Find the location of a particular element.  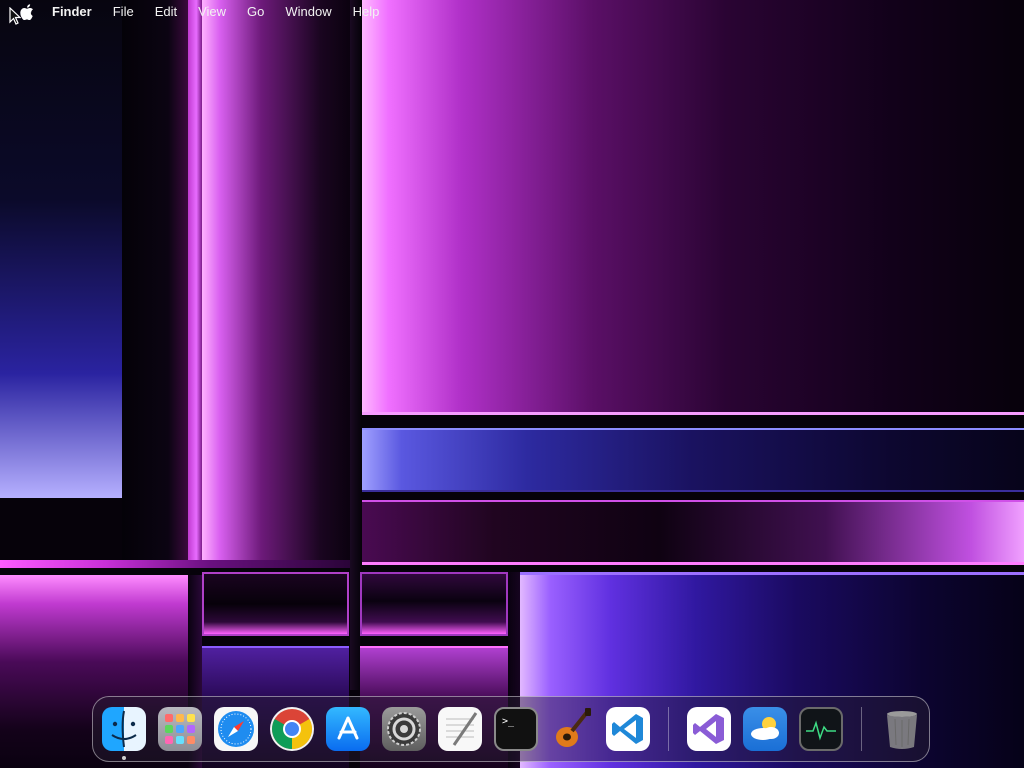

textedit-icon is located at coordinates (462, 729).